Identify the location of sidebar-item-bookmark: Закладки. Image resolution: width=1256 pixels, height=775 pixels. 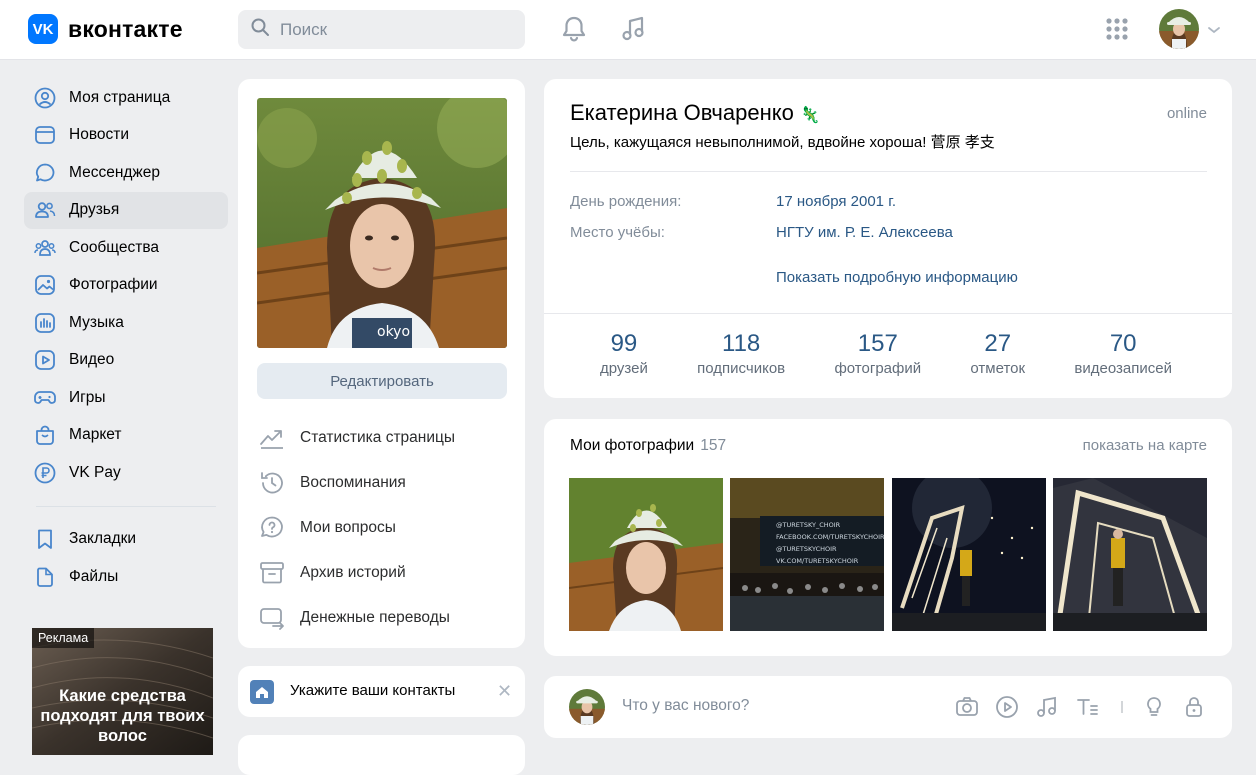
(126, 540).